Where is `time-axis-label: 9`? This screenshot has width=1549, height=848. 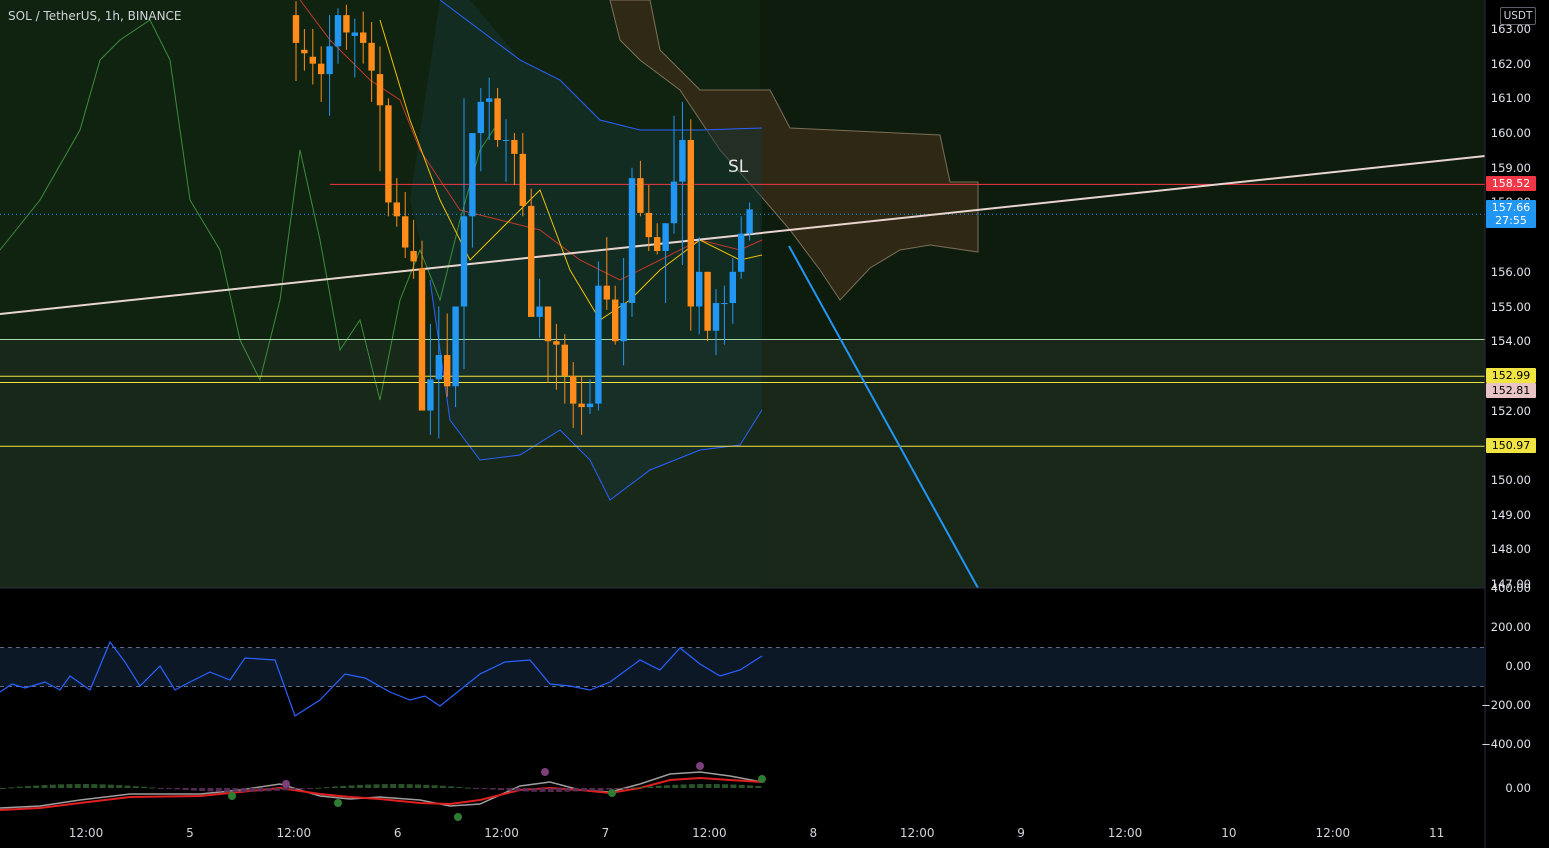 time-axis-label: 9 is located at coordinates (1021, 833).